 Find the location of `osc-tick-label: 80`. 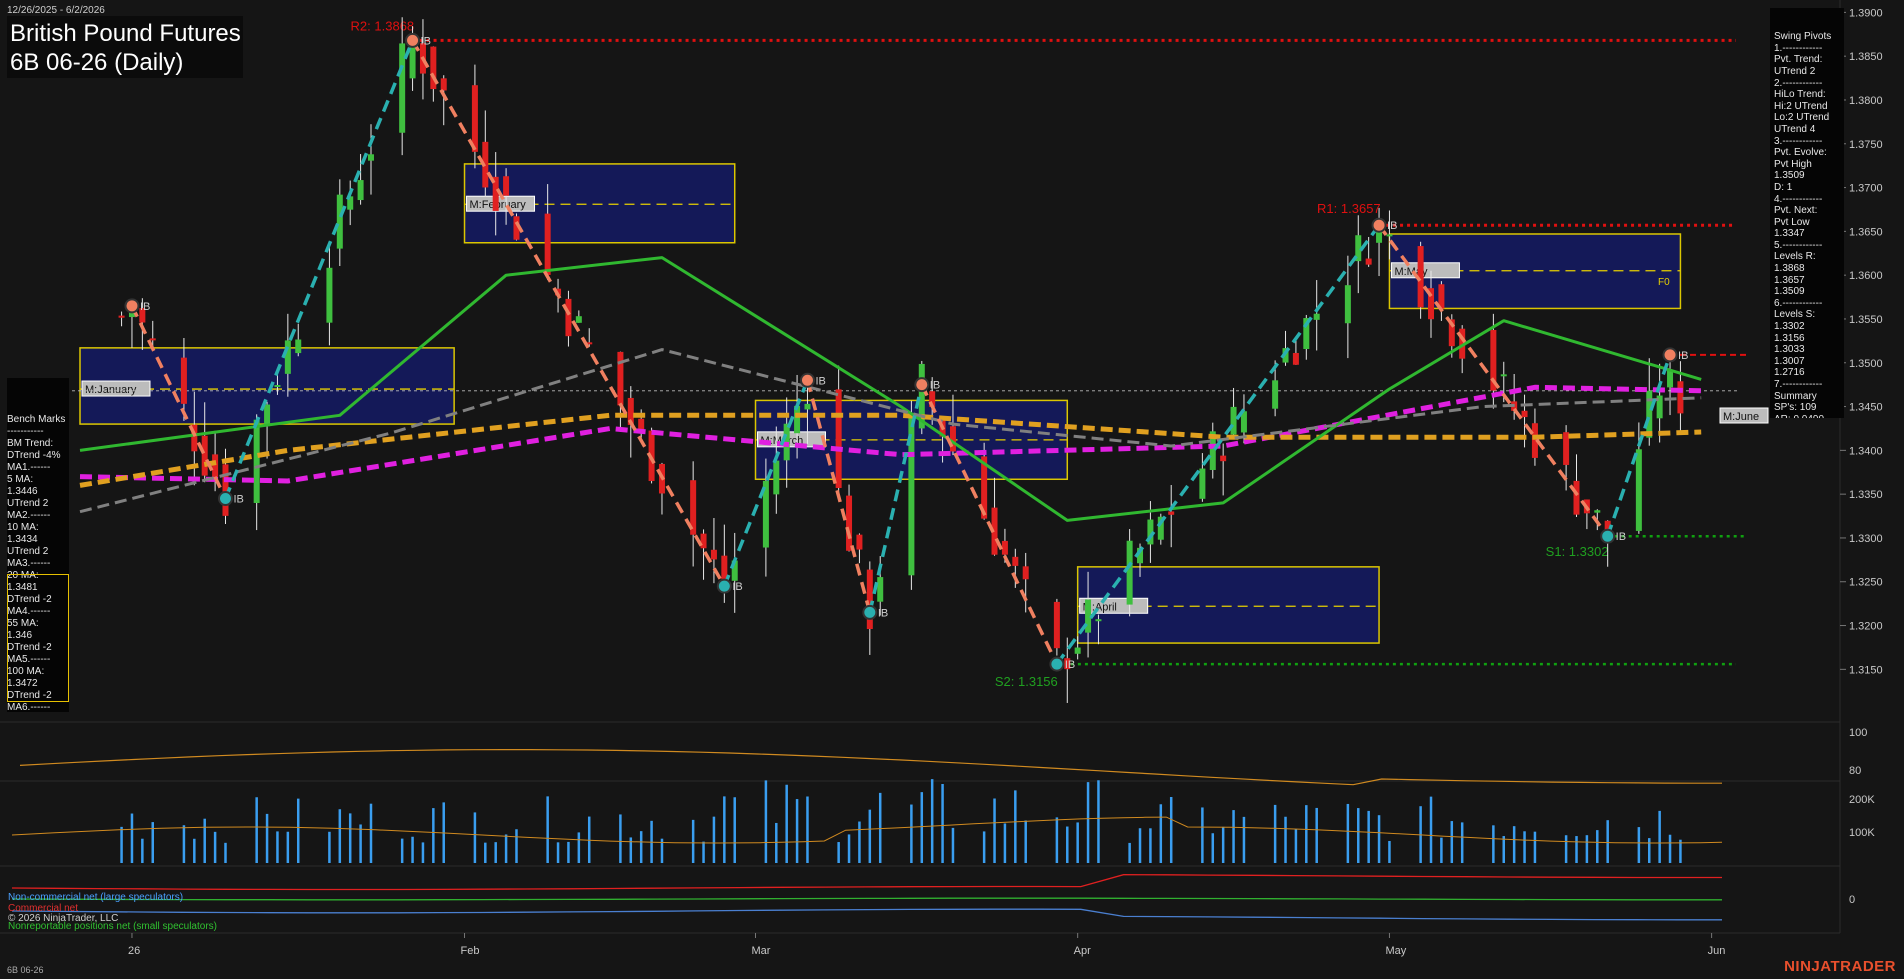

osc-tick-label: 80 is located at coordinates (1855, 771).